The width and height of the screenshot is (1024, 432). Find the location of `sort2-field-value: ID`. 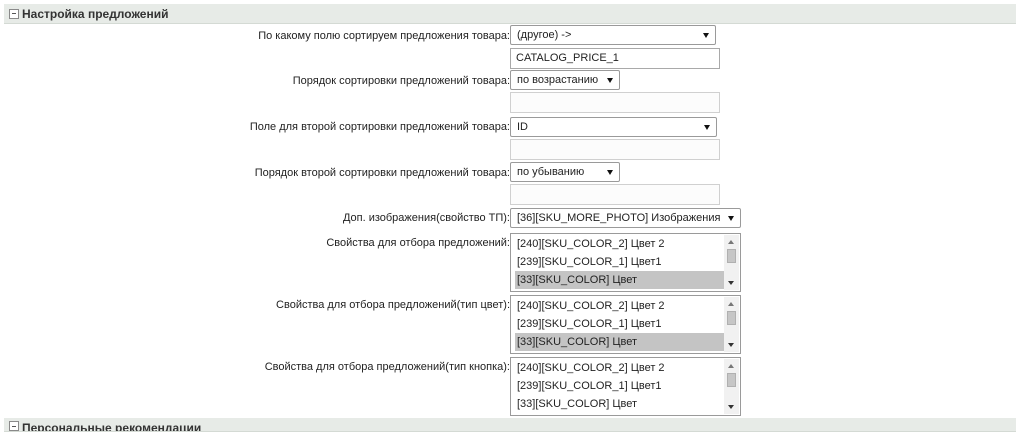

sort2-field-value: ID is located at coordinates (522, 127).